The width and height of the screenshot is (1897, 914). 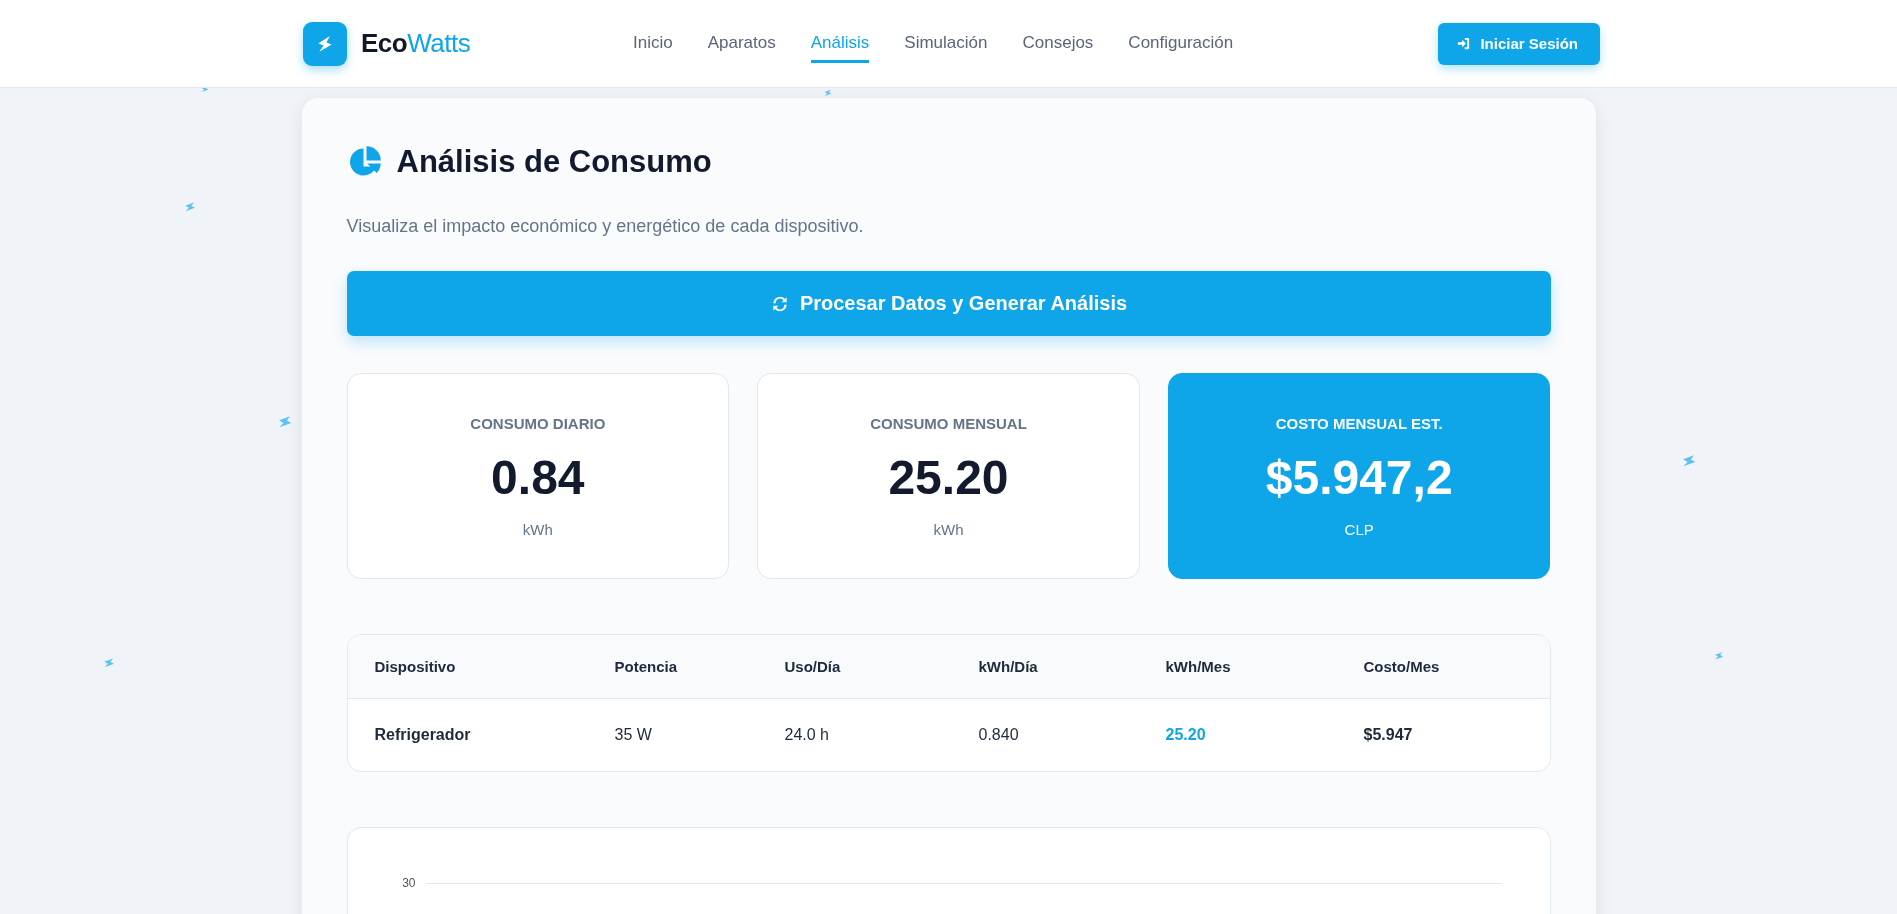 What do you see at coordinates (416, 43) in the screenshot?
I see `brand-name: EcoWatts` at bounding box center [416, 43].